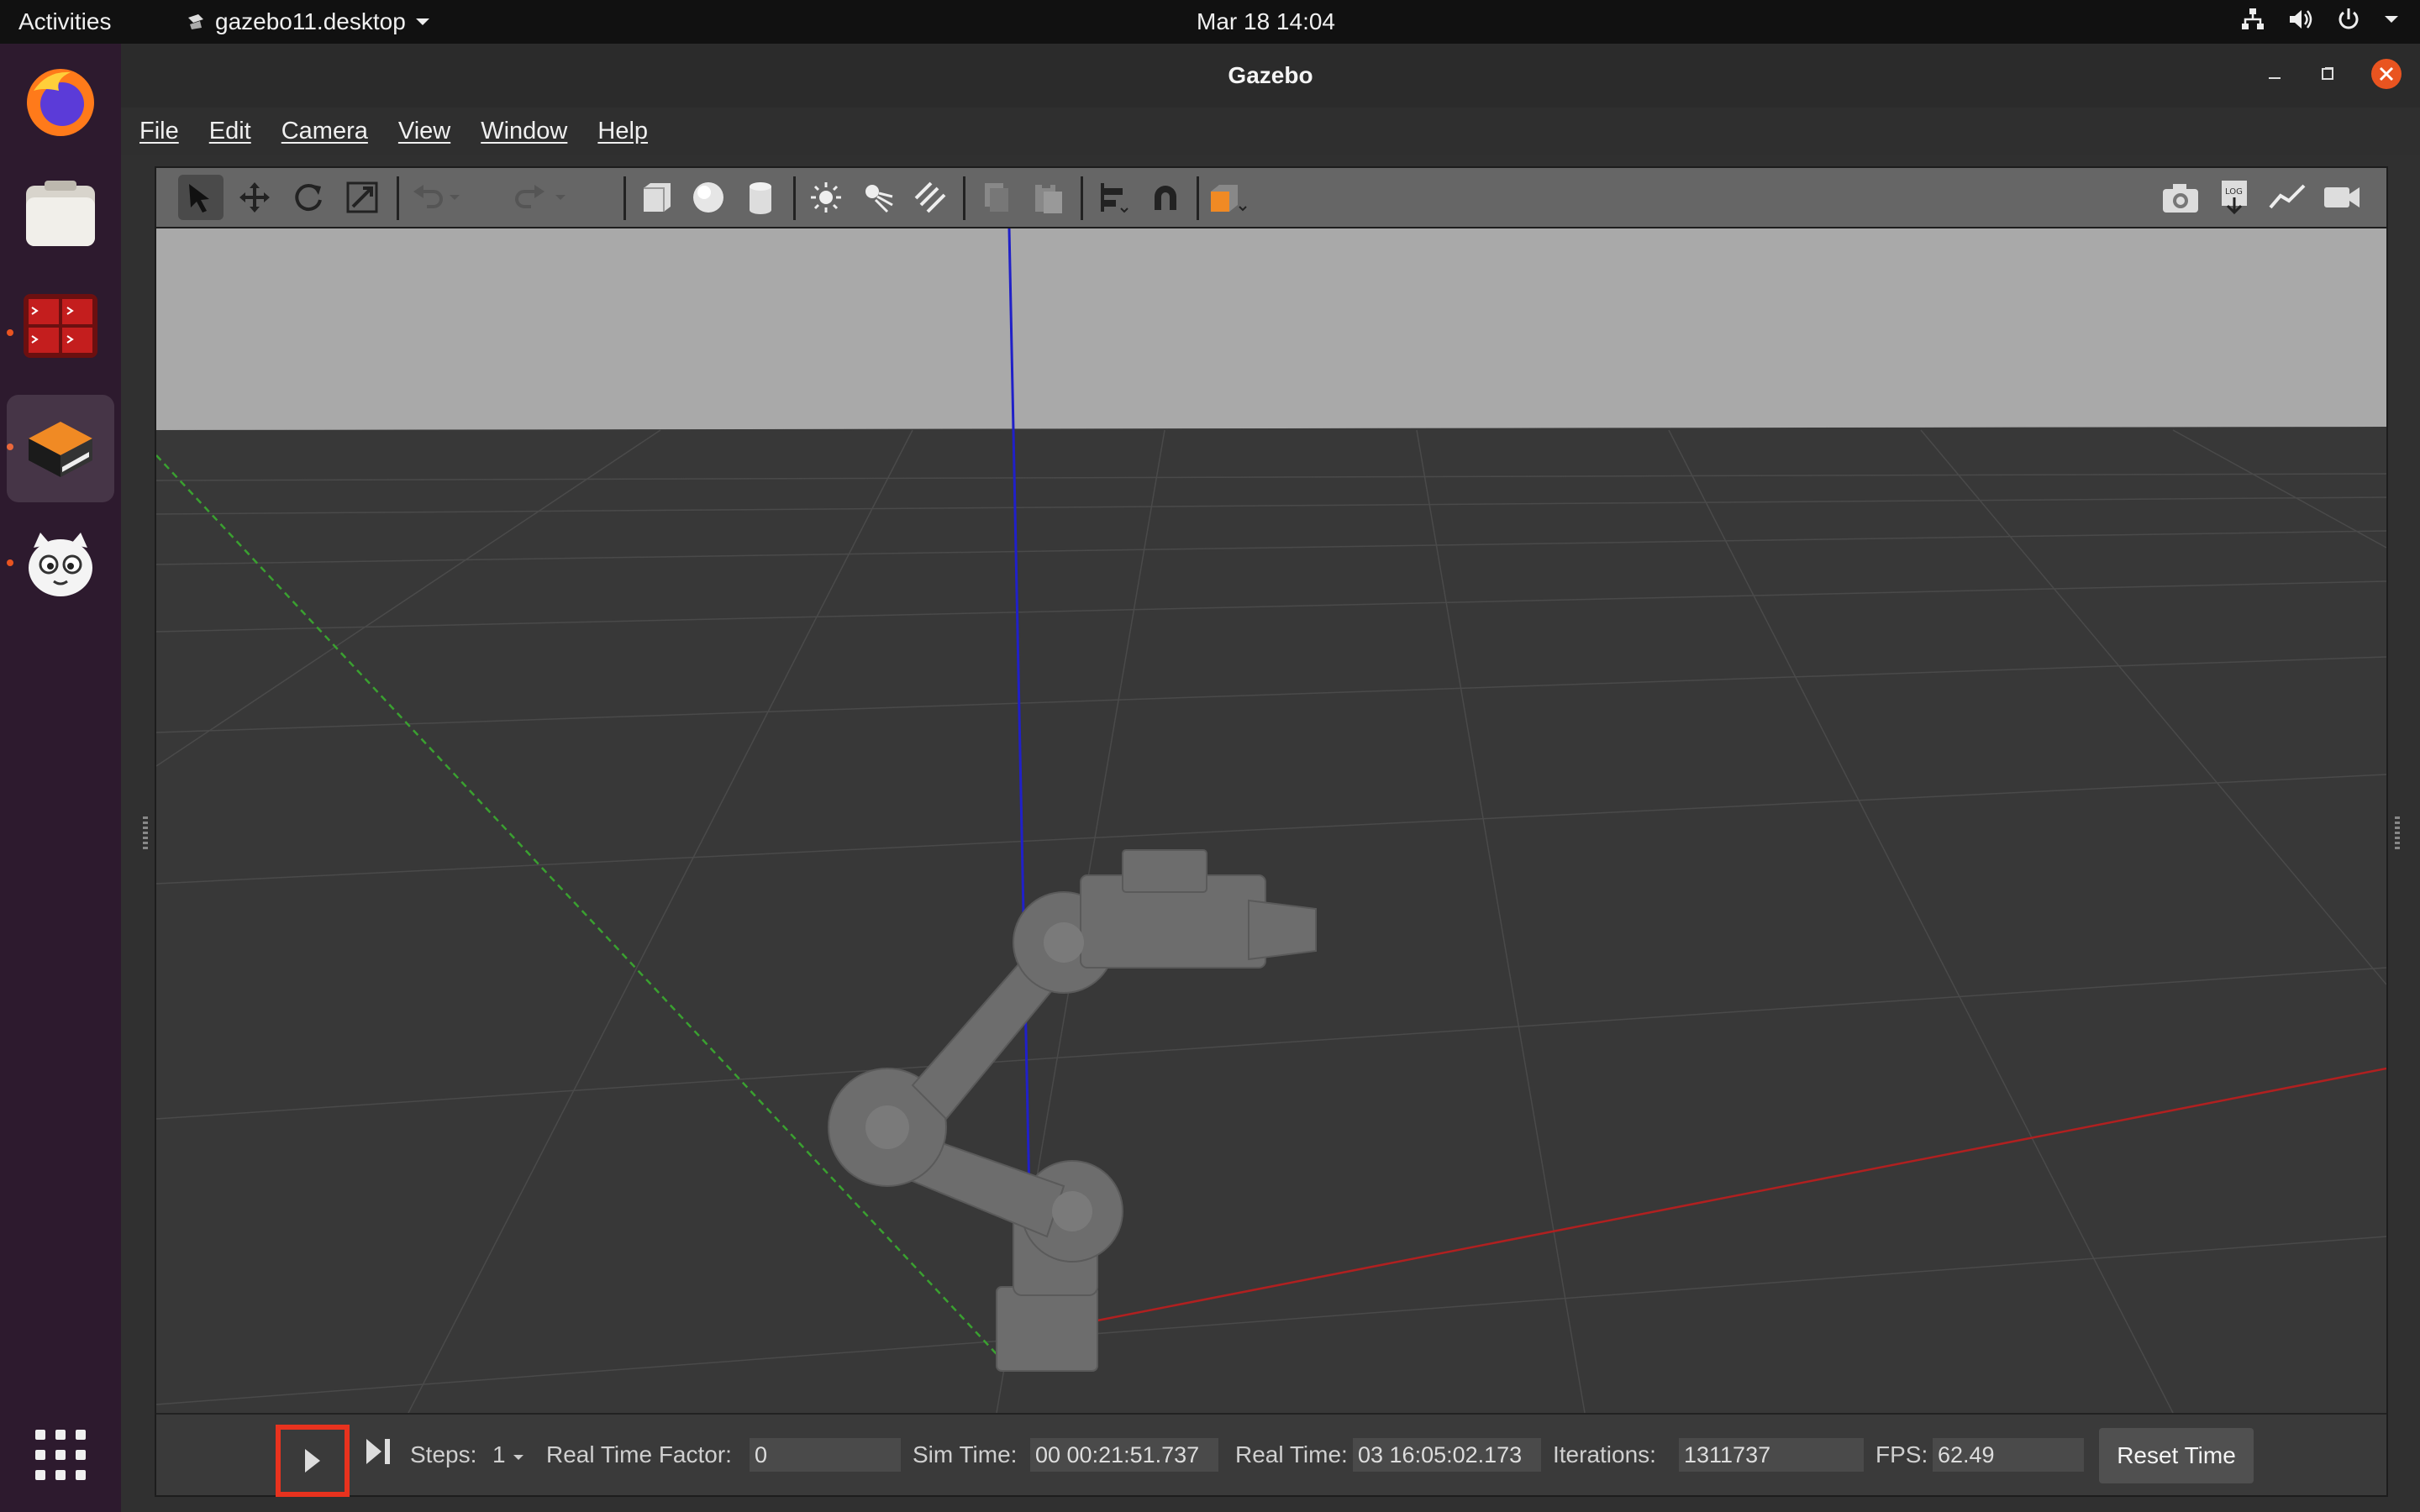 Image resolution: width=2420 pixels, height=1512 pixels. I want to click on firefox-icon, so click(60, 102).